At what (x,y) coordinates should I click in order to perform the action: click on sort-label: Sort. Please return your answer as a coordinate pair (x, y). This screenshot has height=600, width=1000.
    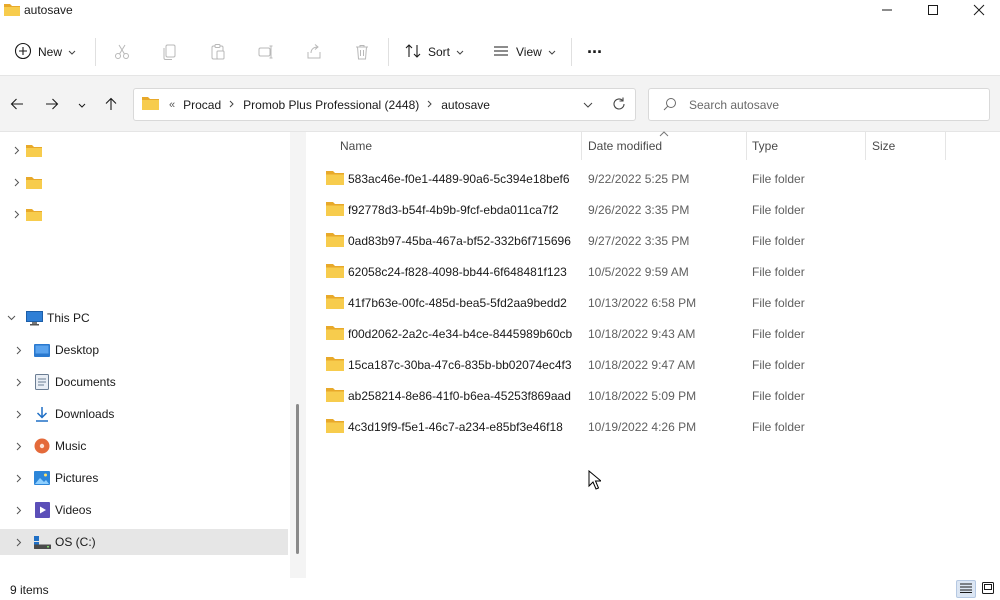
    Looking at the image, I should click on (439, 52).